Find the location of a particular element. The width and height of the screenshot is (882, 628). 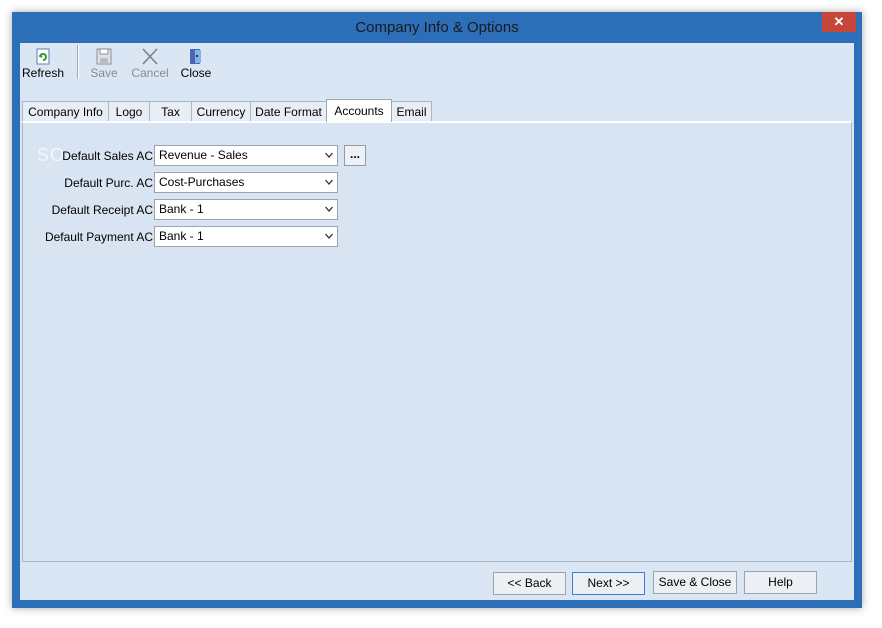

payment-ac-select: Bank - 1 is located at coordinates (246, 236).